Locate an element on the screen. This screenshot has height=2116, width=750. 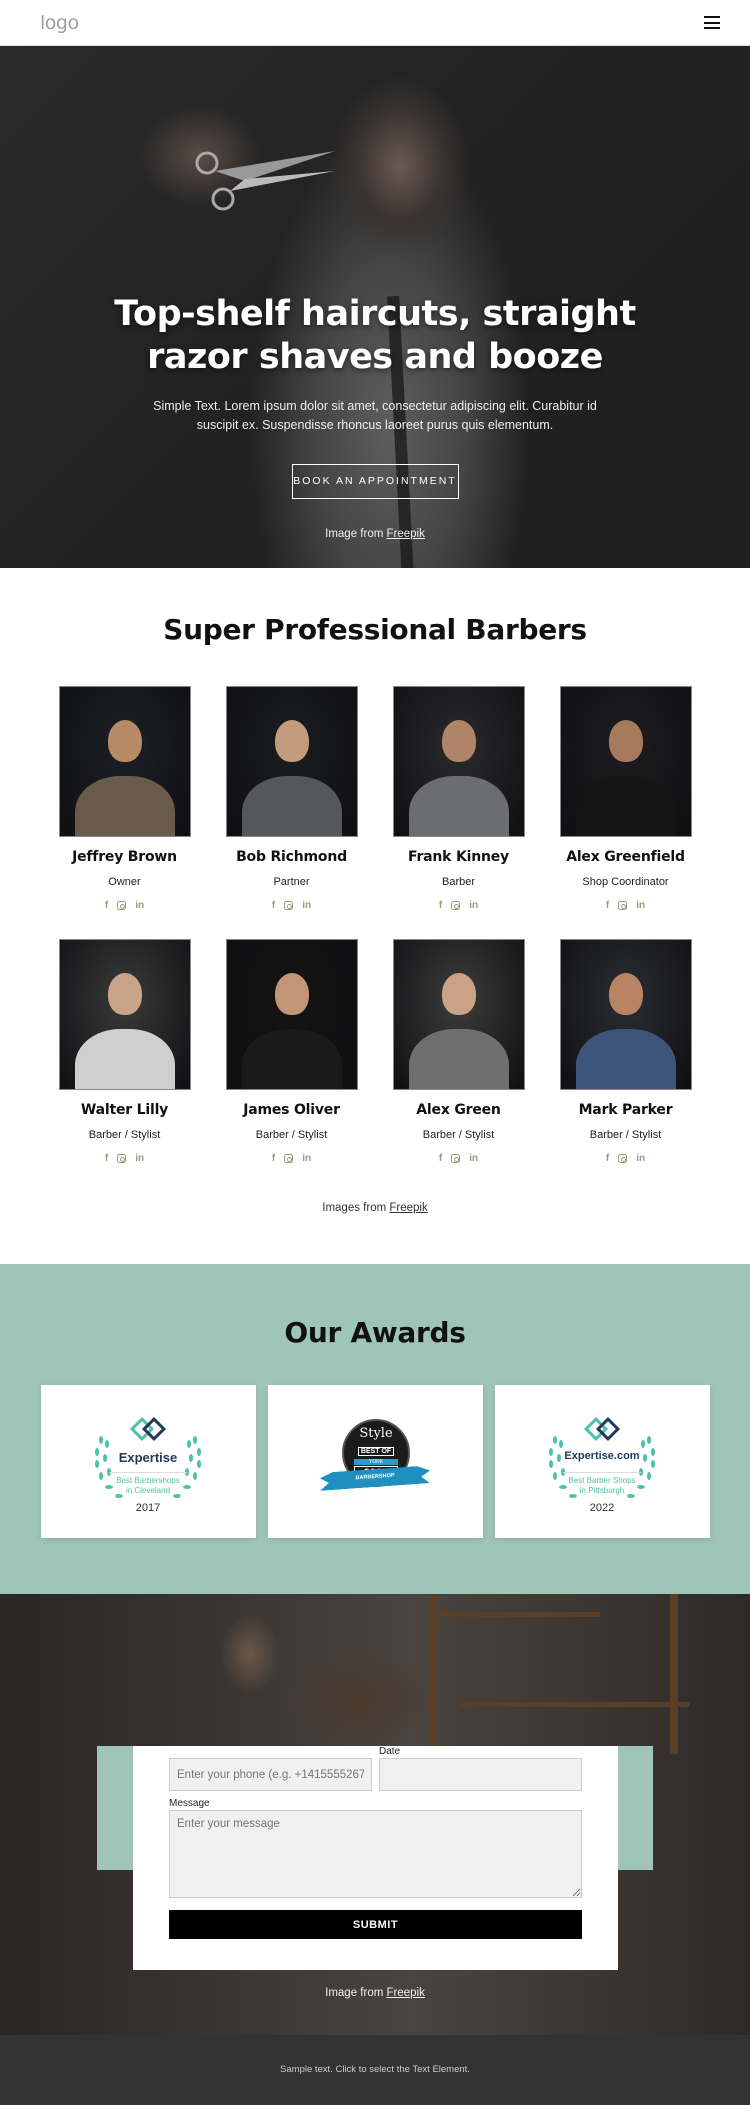
submit-button: SUBMIT is located at coordinates (375, 1924).